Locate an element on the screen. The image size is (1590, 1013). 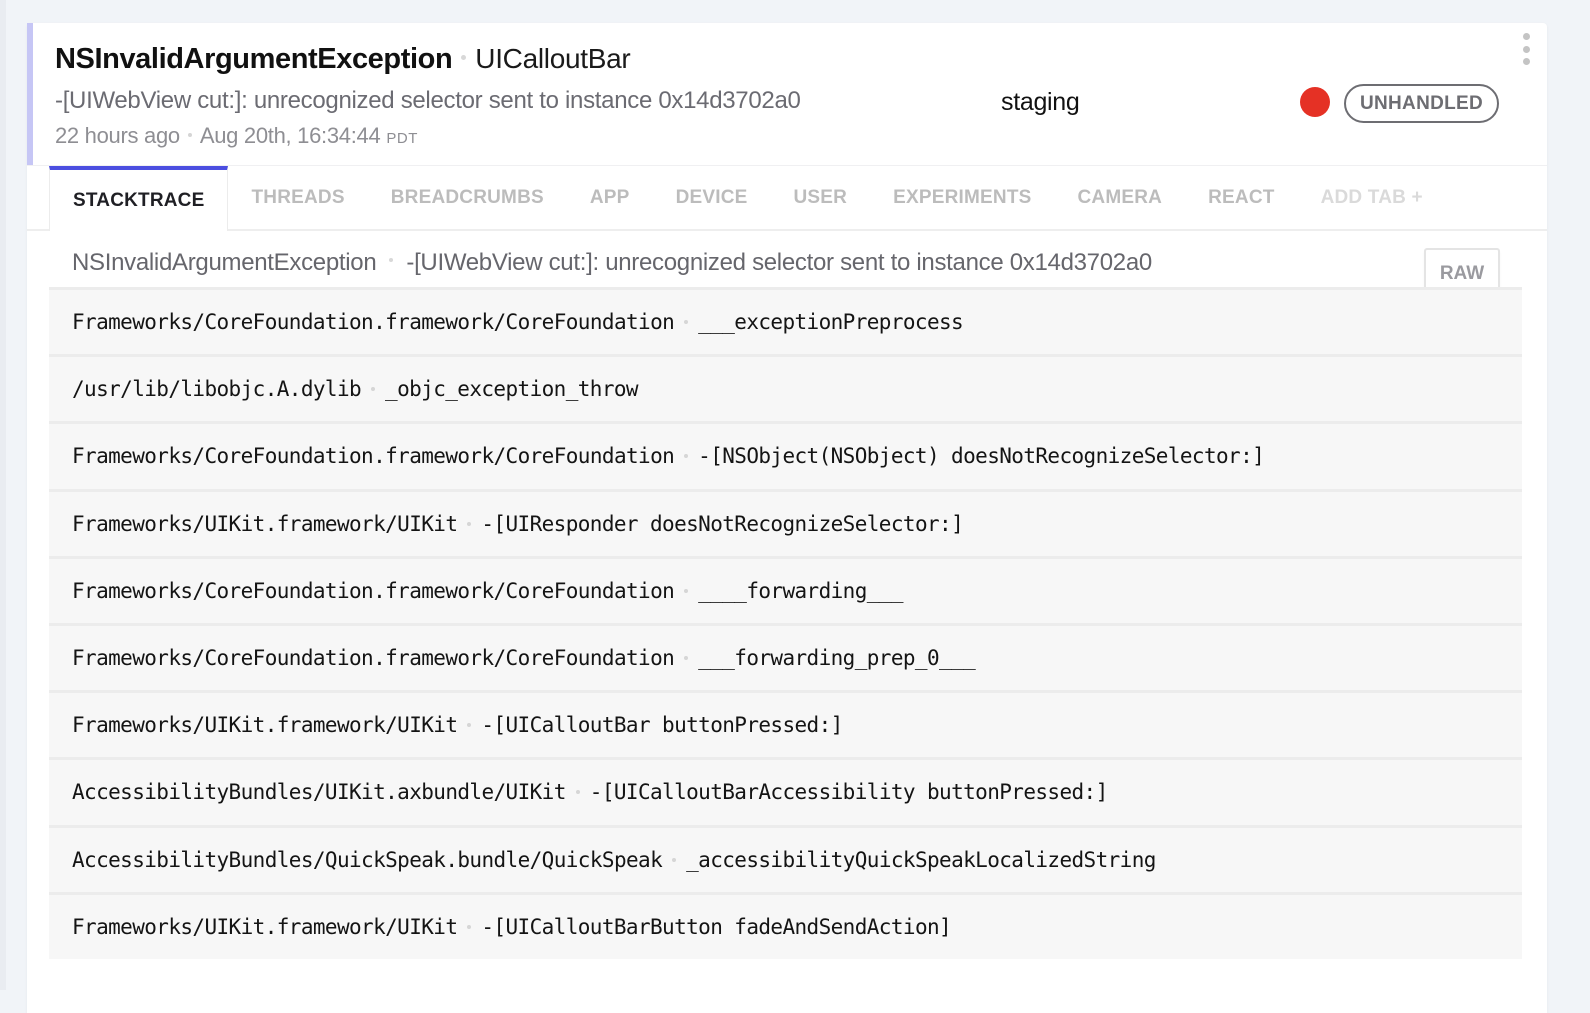
relative-time: 22 hours ago is located at coordinates (117, 135).